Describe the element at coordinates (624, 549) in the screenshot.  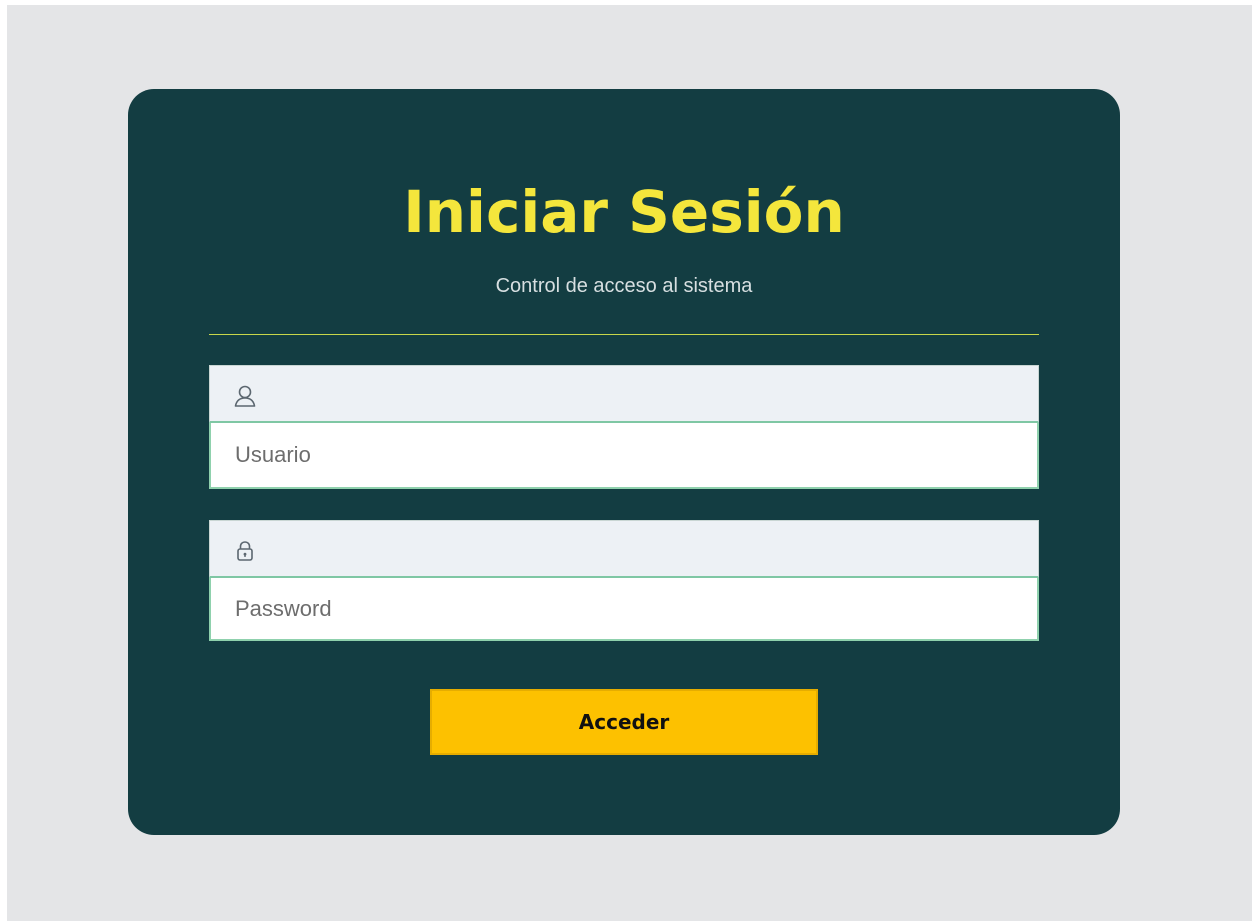
I see `password-field-header` at that location.